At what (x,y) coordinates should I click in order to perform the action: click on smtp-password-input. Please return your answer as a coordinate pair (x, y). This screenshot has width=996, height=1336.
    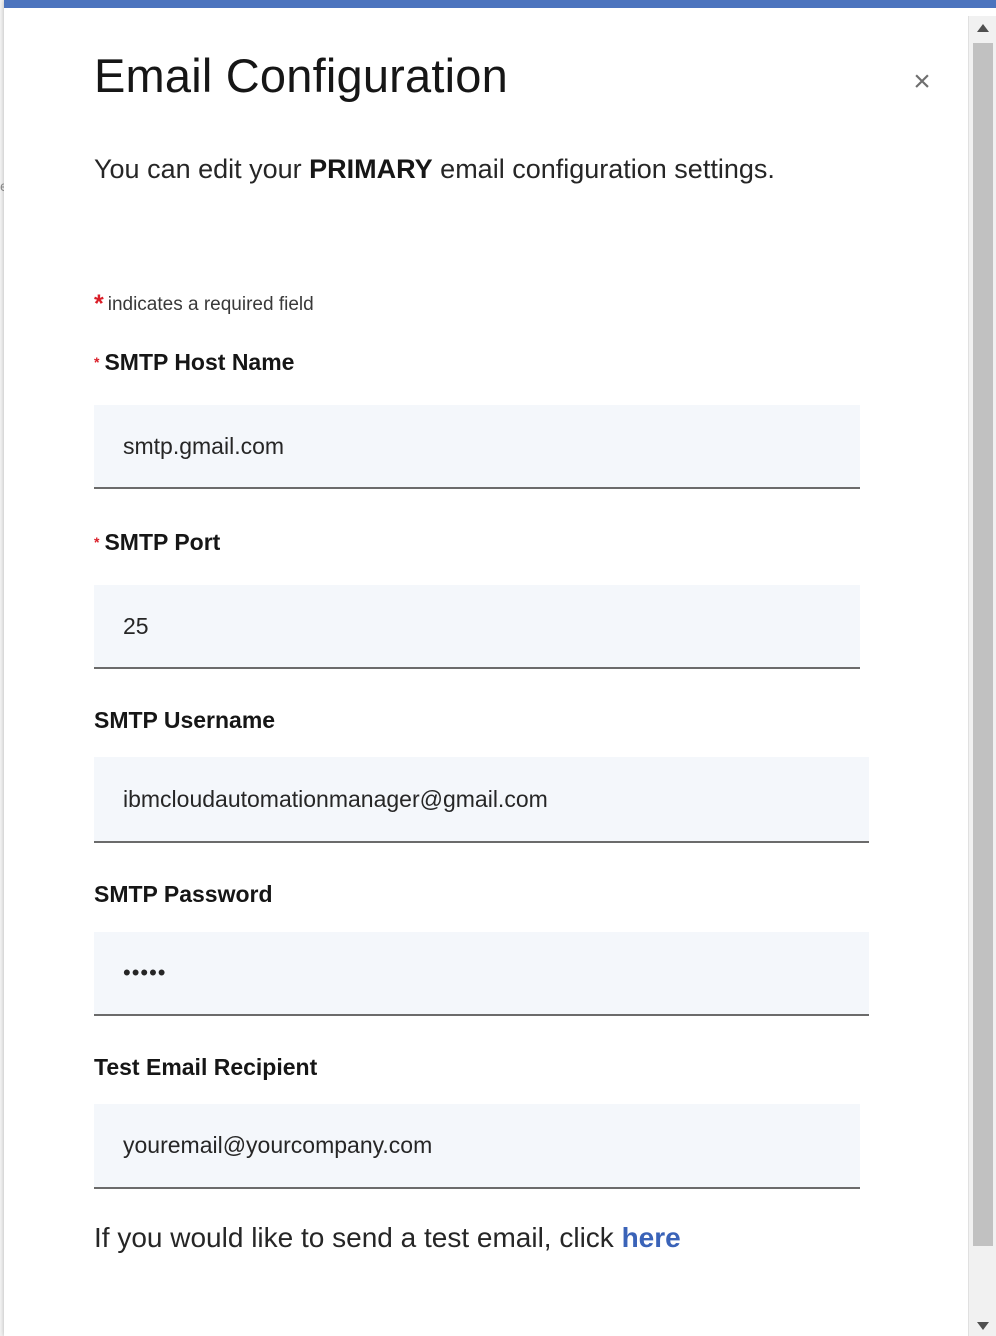
    Looking at the image, I should click on (481, 973).